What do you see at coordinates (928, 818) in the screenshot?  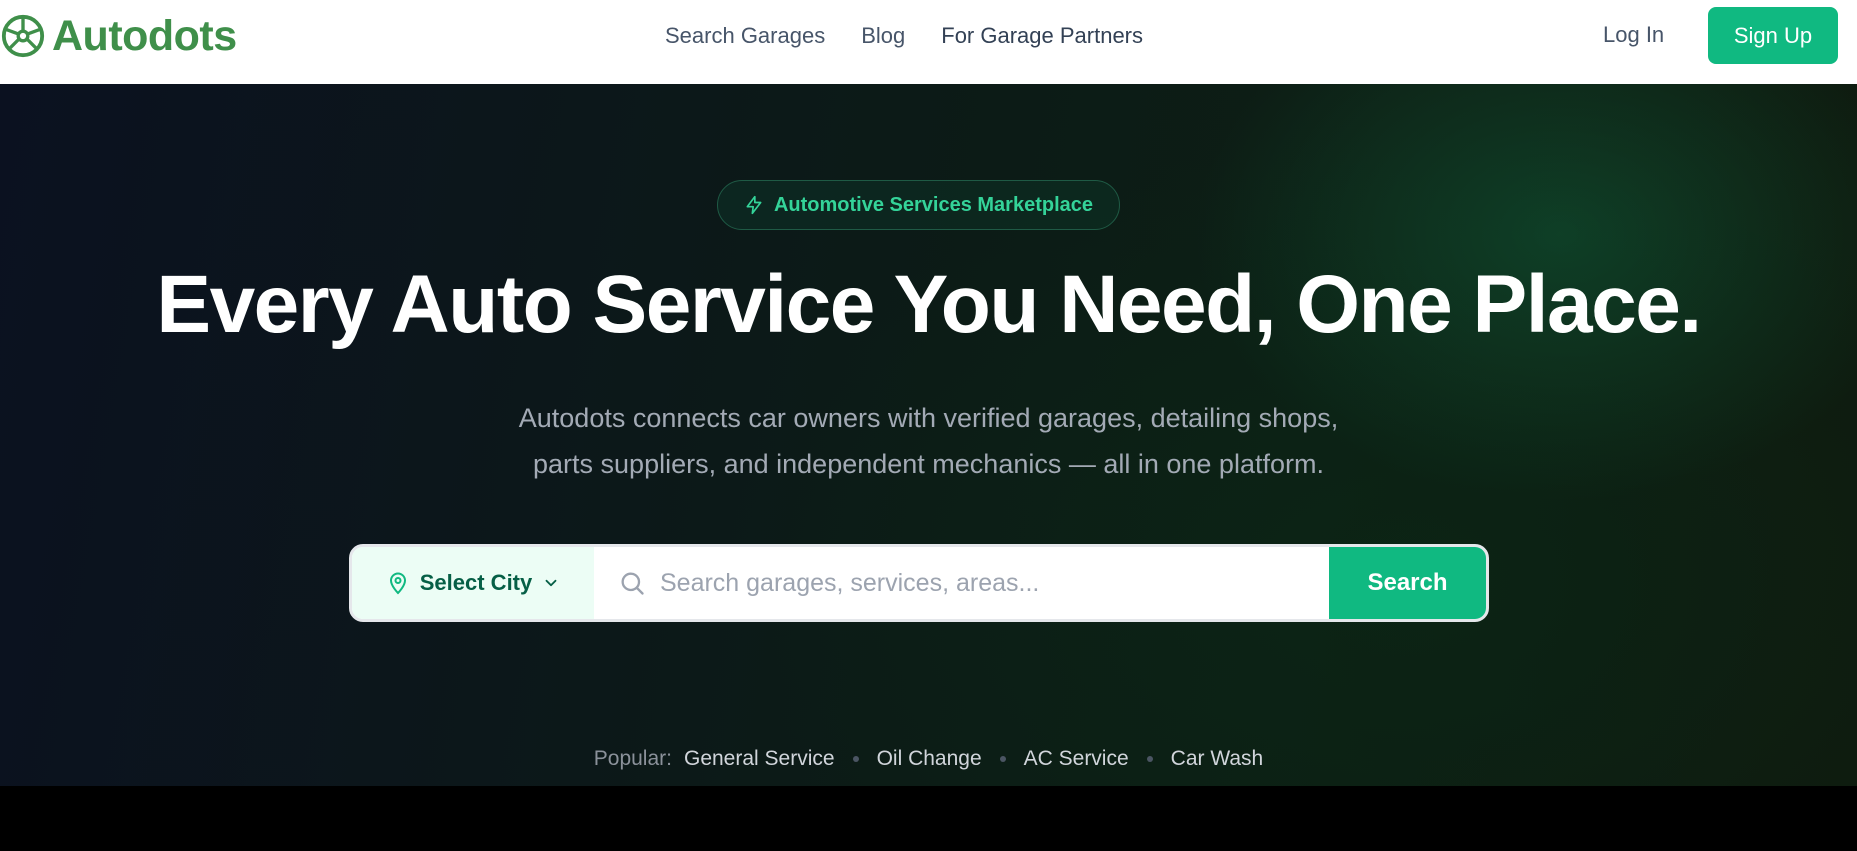 I see `page-bottom-band` at bounding box center [928, 818].